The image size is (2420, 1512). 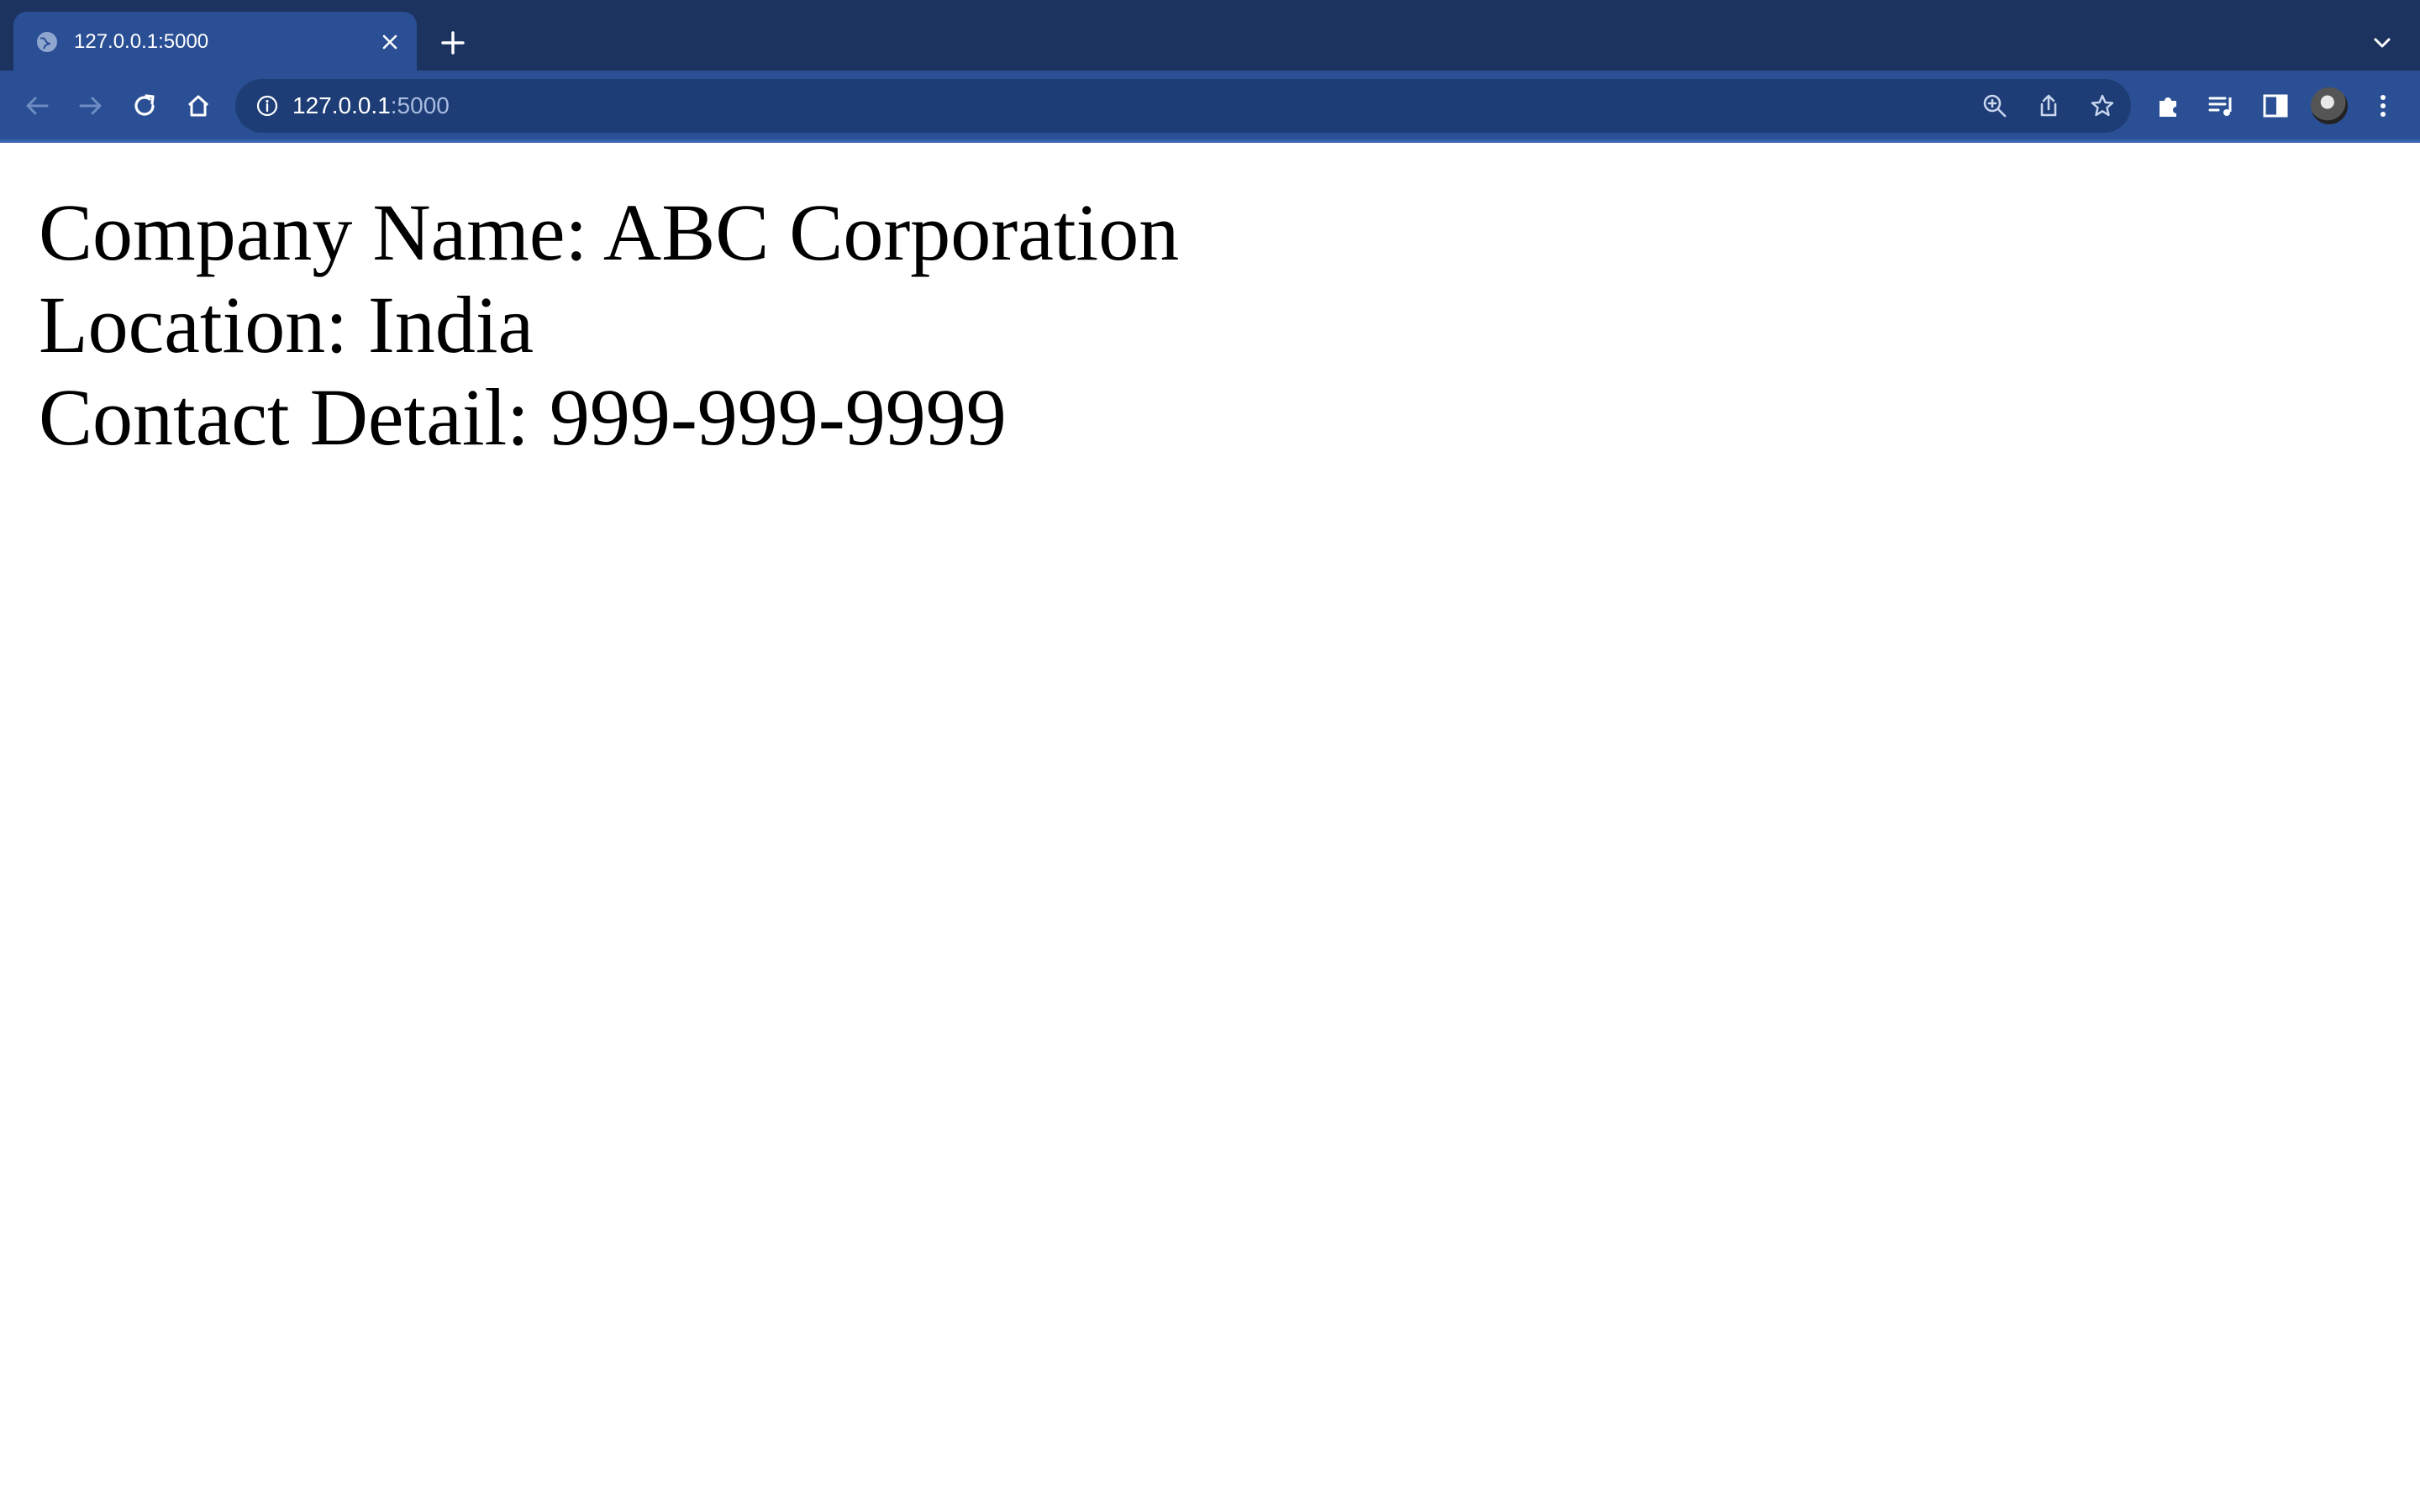 I want to click on url-text: 127.0.0.1:5000, so click(x=371, y=106).